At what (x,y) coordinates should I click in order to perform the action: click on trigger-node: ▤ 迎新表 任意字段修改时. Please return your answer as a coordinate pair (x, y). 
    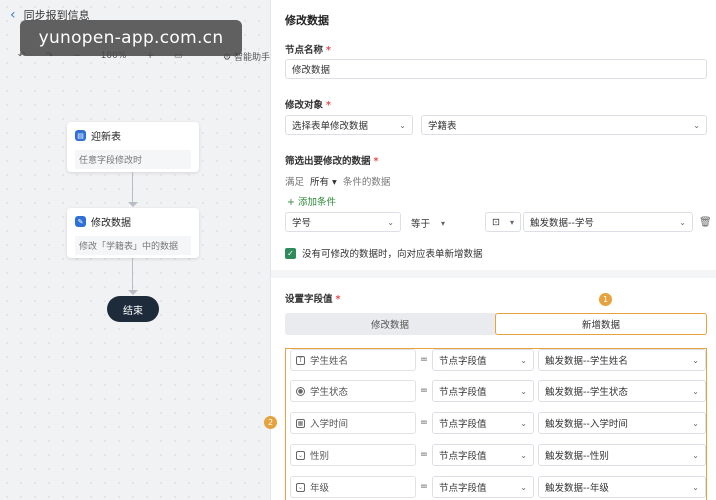
    Looking at the image, I should click on (133, 147).